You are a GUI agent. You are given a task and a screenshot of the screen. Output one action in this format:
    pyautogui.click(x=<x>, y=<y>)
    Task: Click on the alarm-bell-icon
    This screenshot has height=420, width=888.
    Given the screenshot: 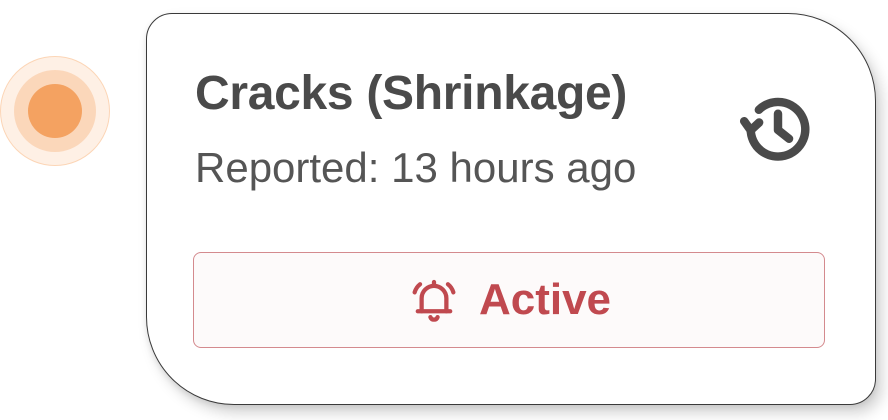 What is the action you would take?
    pyautogui.click(x=434, y=300)
    